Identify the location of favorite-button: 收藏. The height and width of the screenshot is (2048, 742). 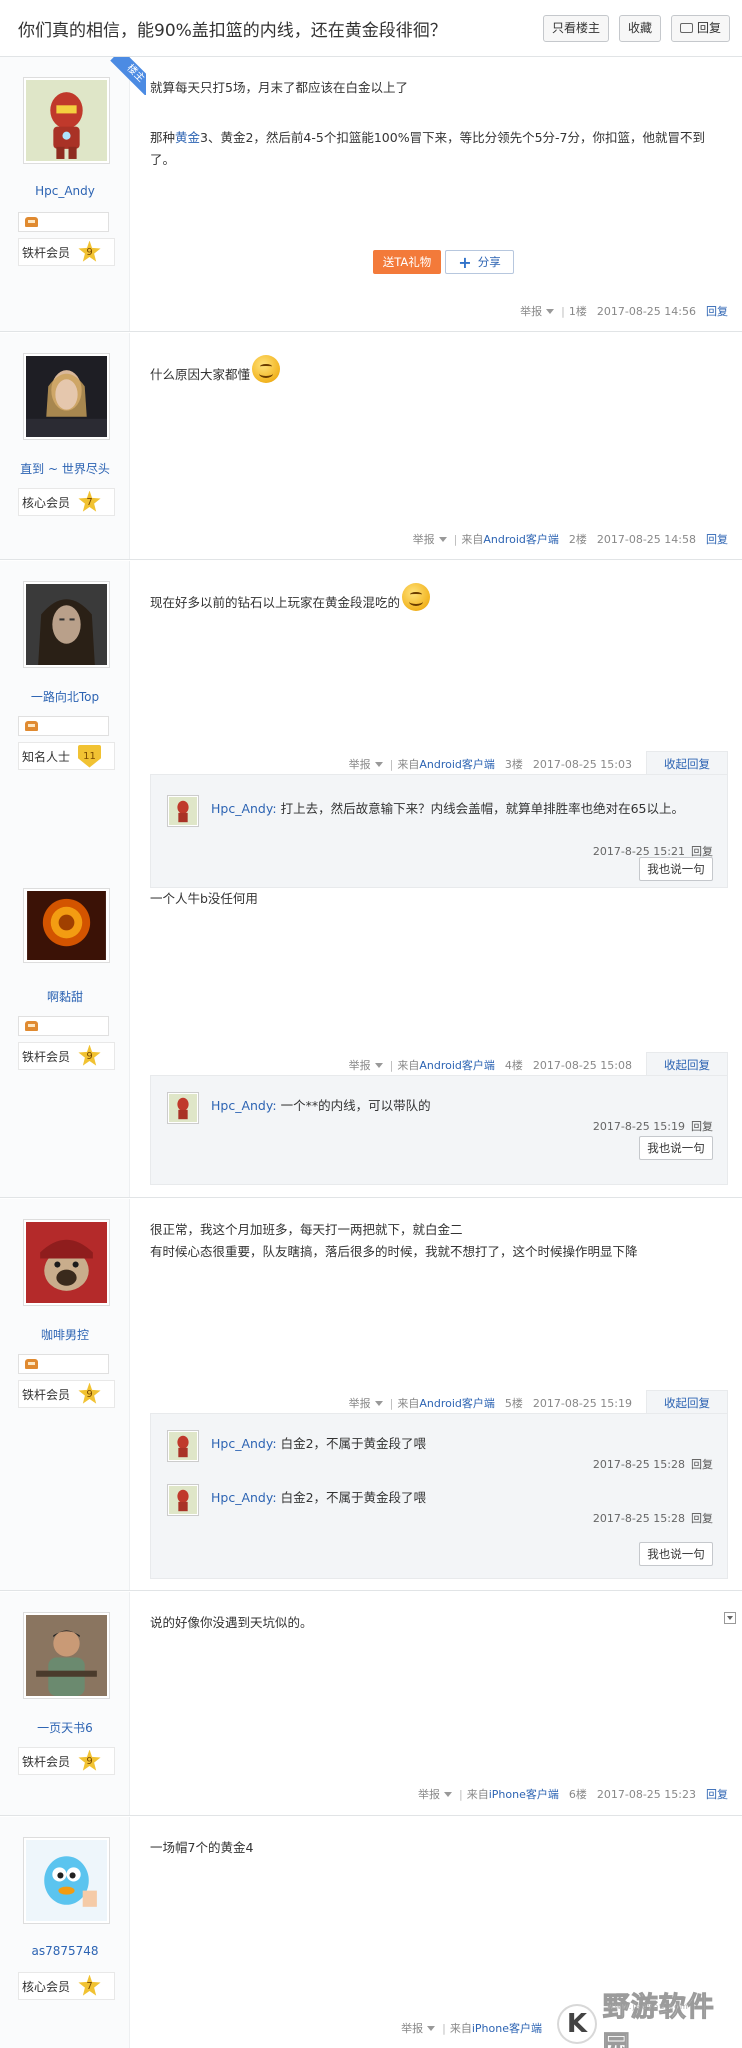
(639, 28).